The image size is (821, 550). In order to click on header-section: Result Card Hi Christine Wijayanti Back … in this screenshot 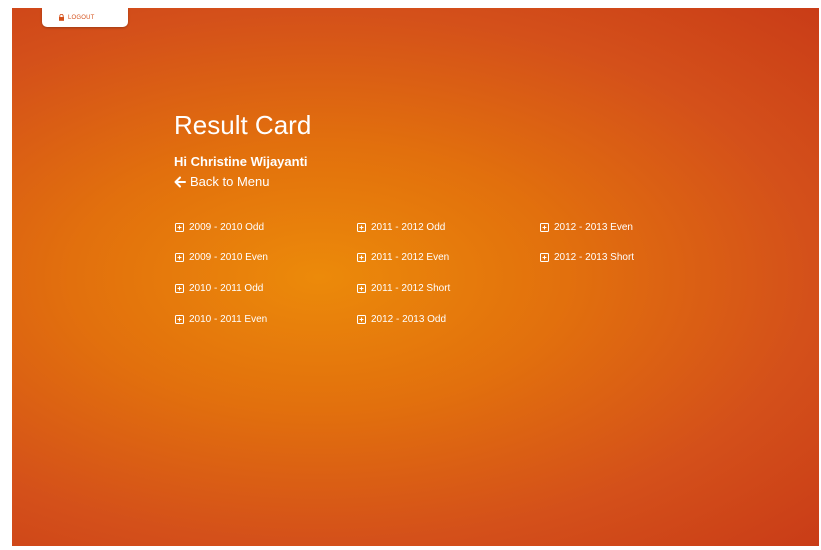, I will do `click(242, 149)`.